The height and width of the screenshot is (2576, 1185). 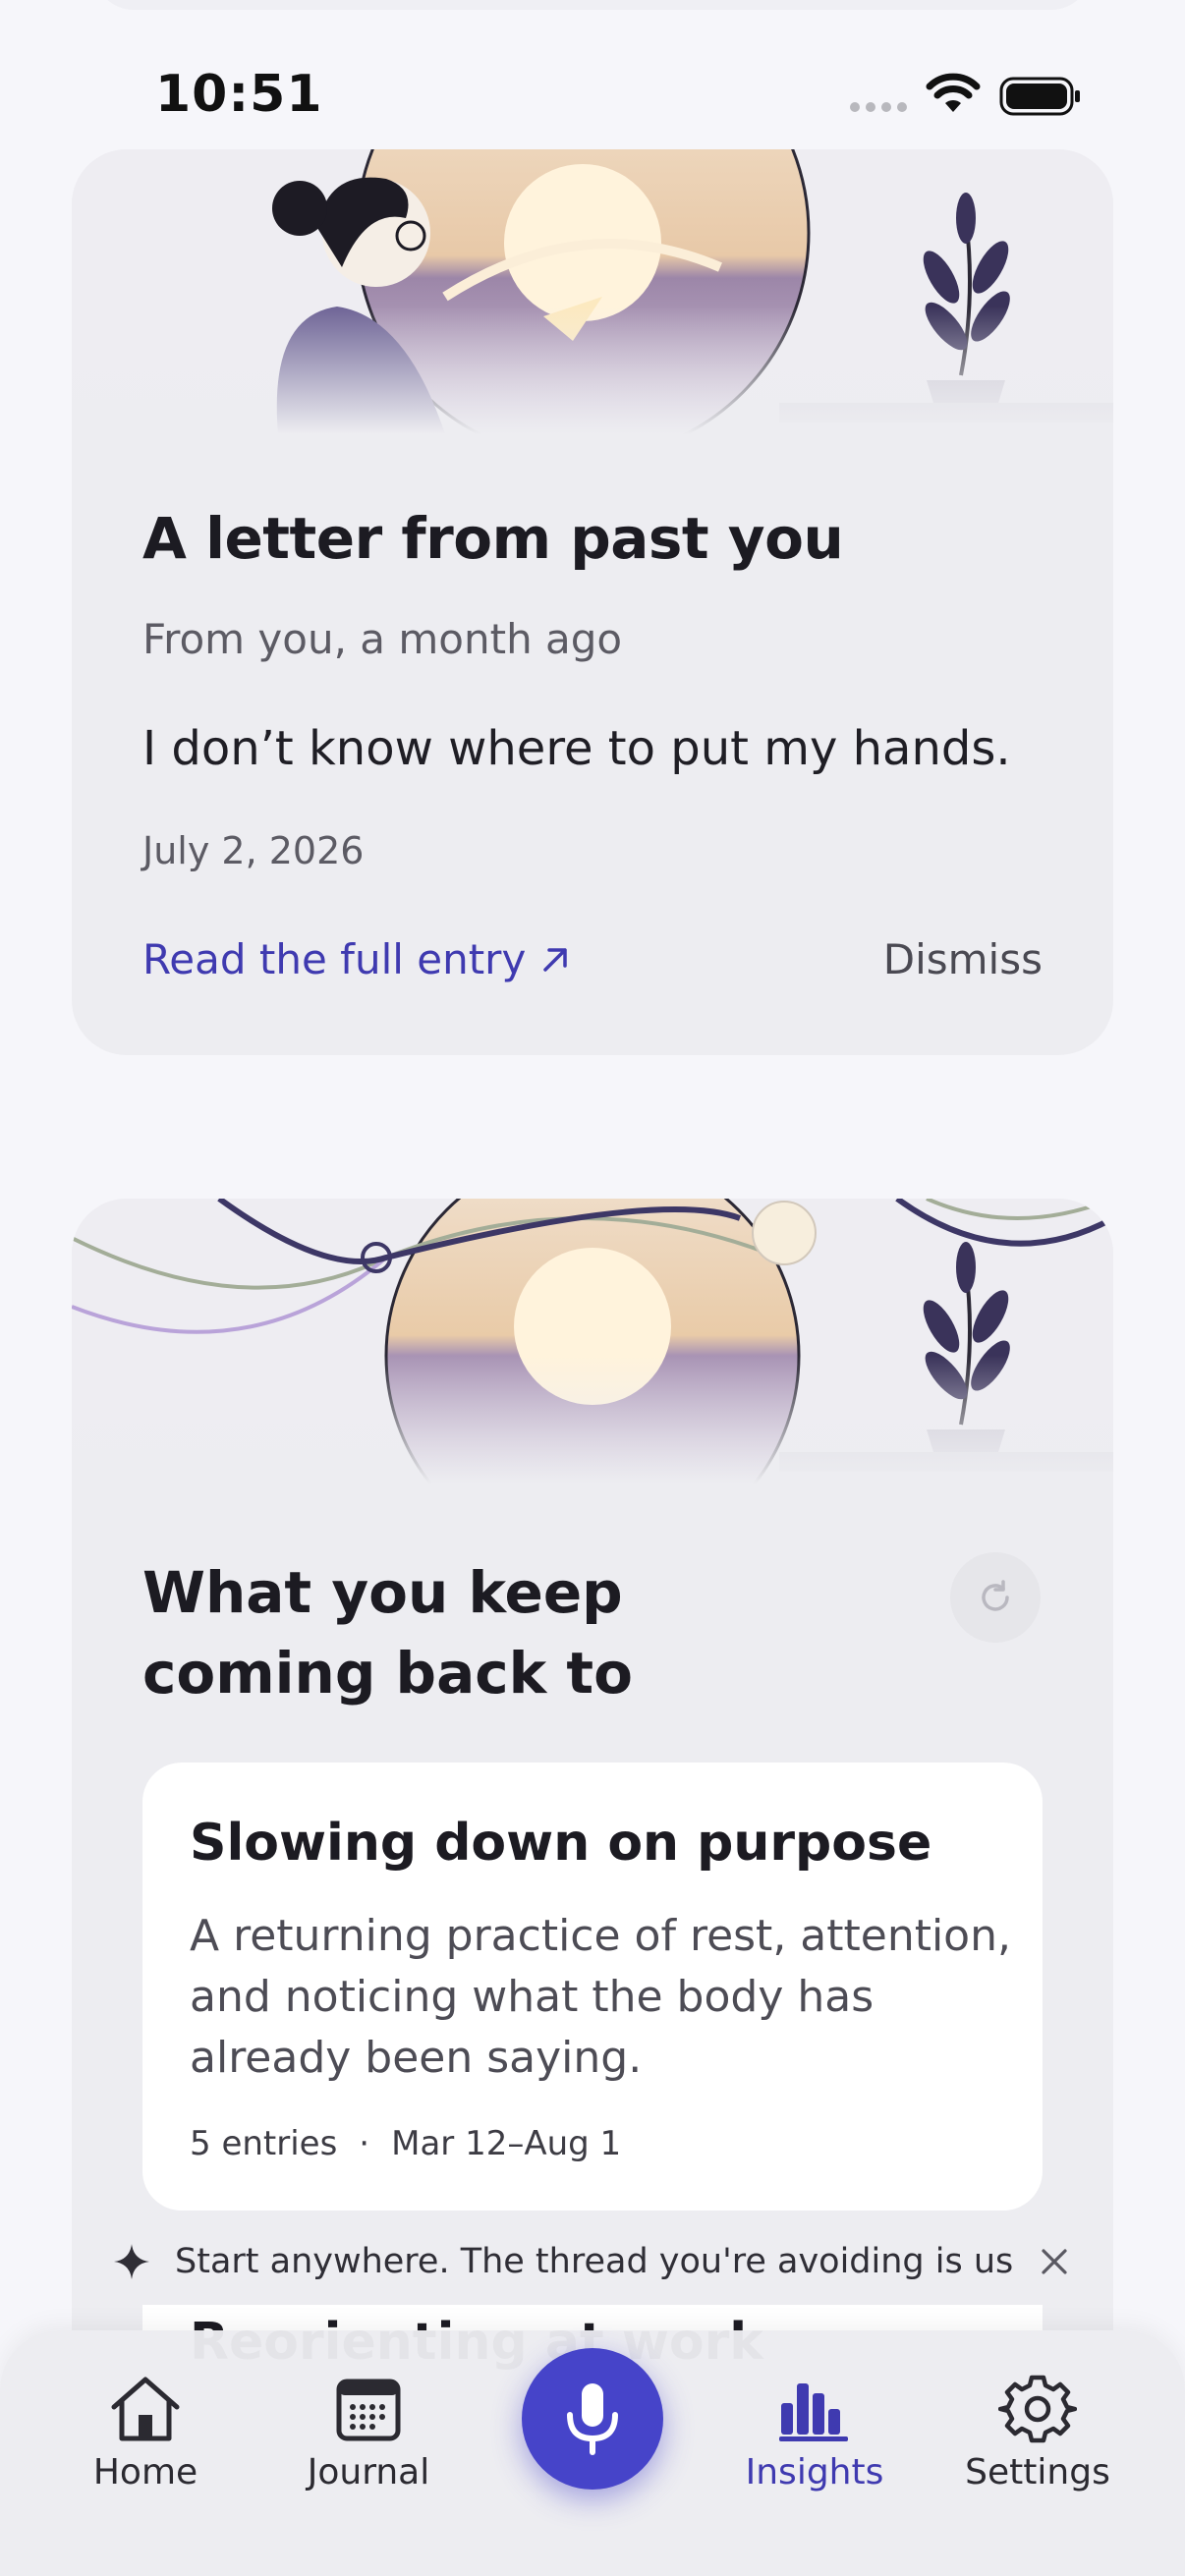 What do you see at coordinates (132, 2261) in the screenshot?
I see `sparkle-icon` at bounding box center [132, 2261].